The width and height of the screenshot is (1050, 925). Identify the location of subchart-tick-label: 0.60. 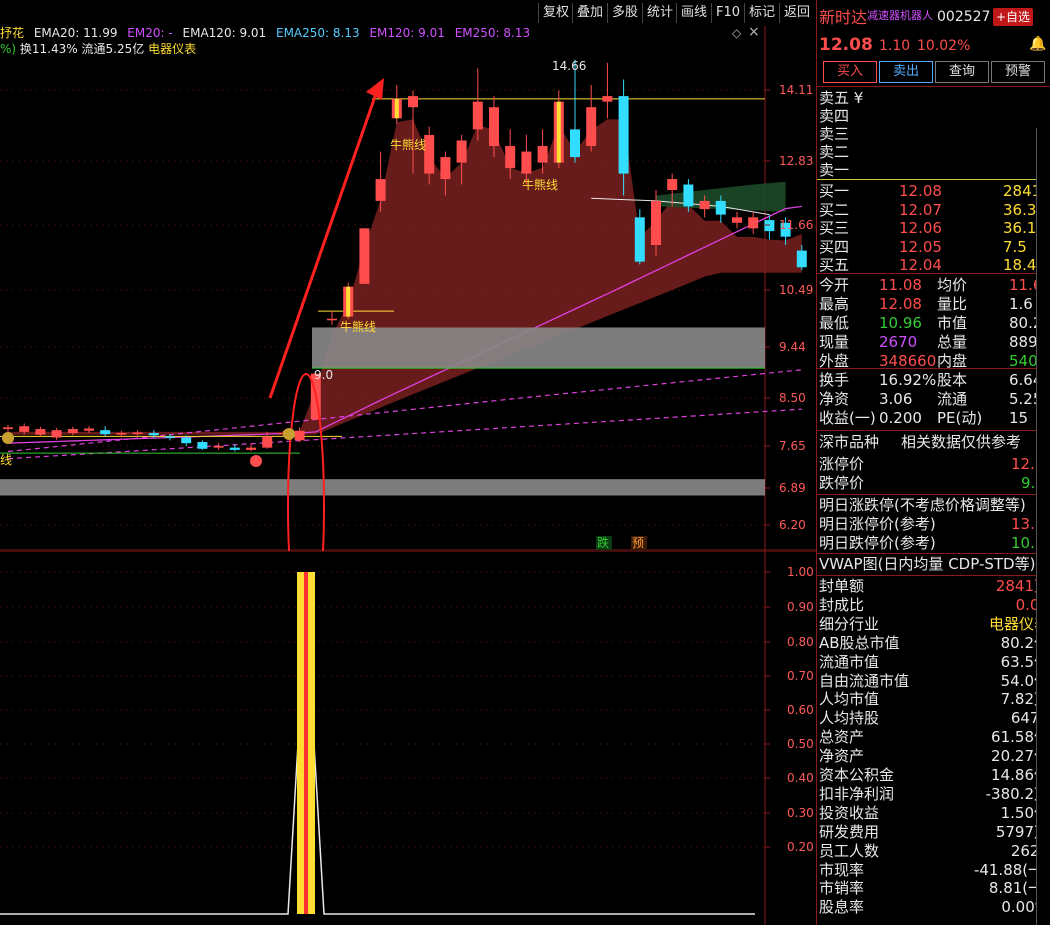
(800, 710).